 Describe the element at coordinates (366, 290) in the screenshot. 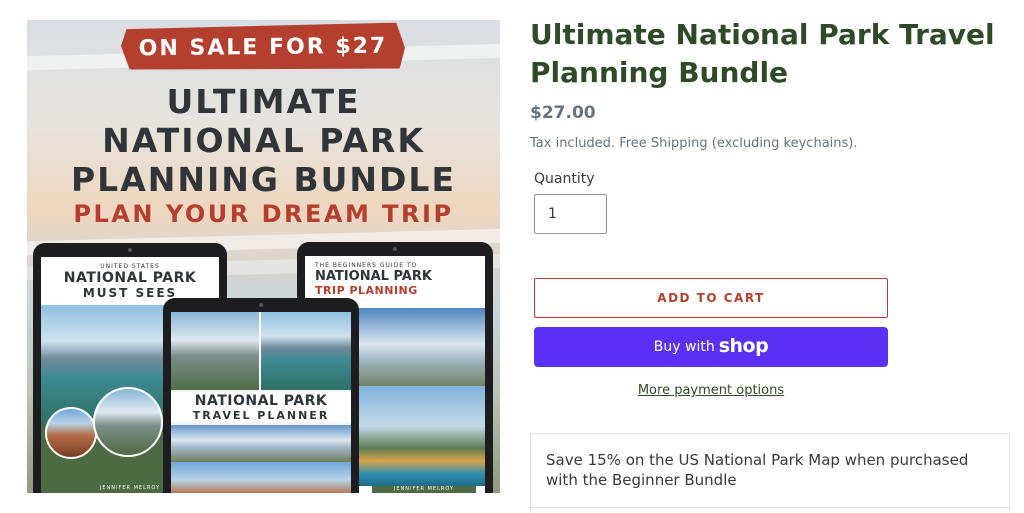

I see `tablet-subtitle: TRIP PLANNING` at that location.